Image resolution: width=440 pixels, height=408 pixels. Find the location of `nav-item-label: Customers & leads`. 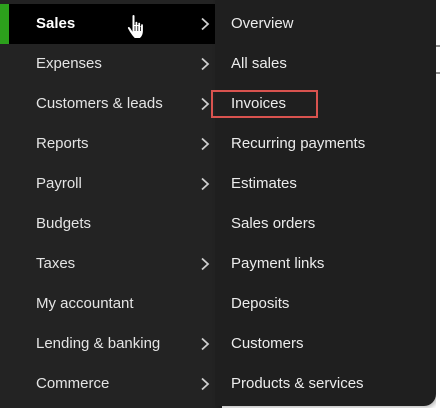

nav-item-label: Customers & leads is located at coordinates (99, 103).